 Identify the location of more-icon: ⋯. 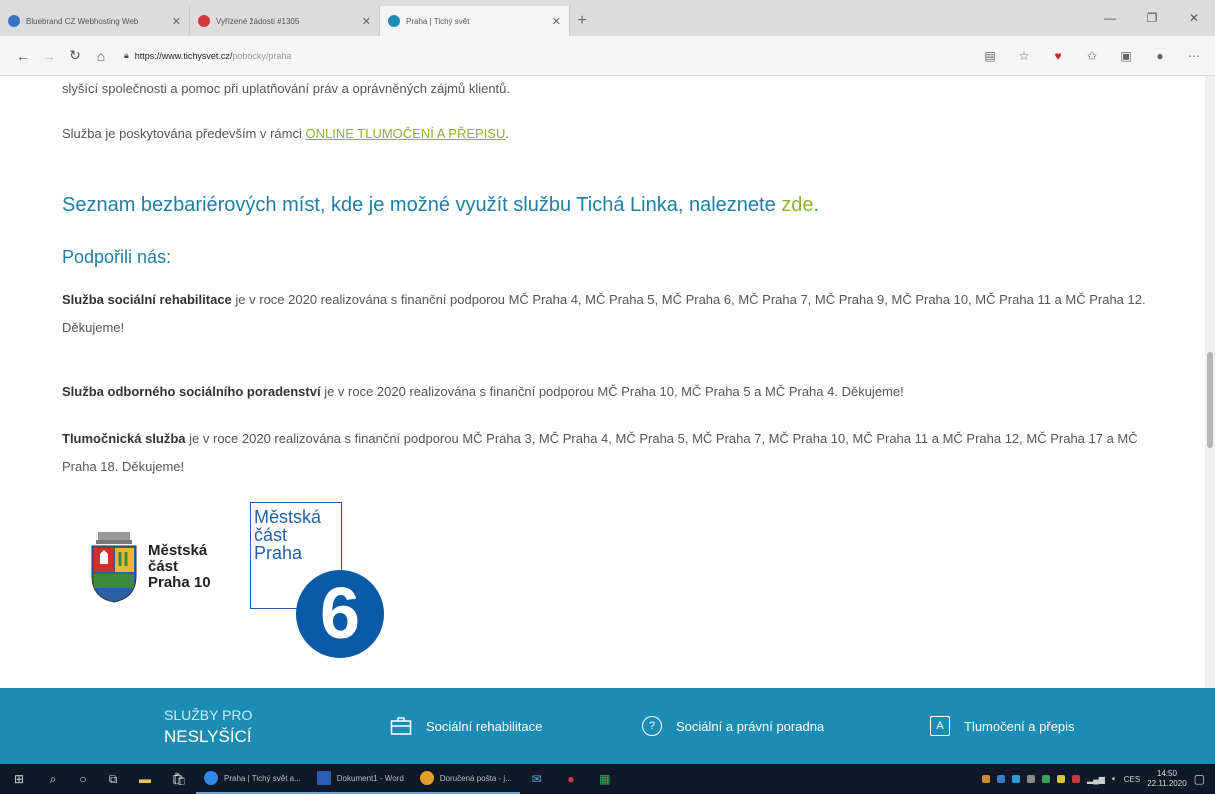
(1194, 56).